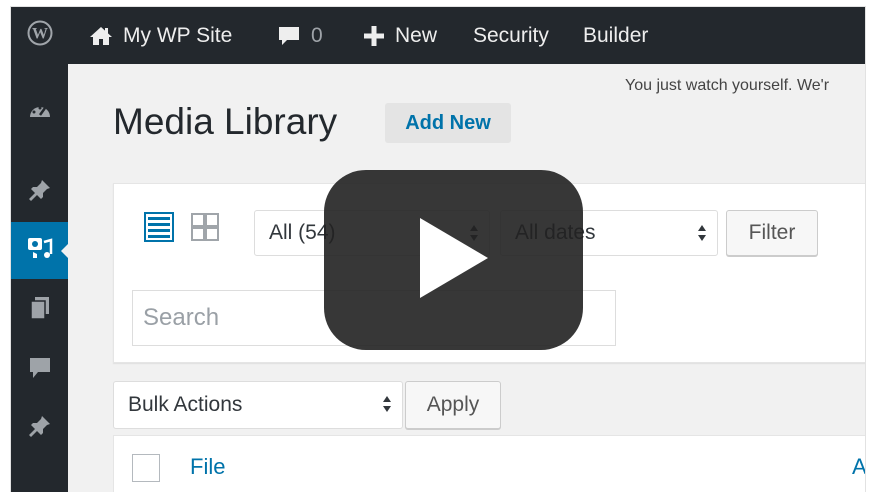  What do you see at coordinates (101, 36) in the screenshot?
I see `home-icon` at bounding box center [101, 36].